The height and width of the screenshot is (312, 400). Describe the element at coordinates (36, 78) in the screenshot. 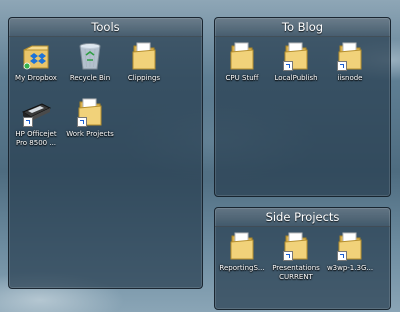

I see `icon-label: My Dropbox` at that location.